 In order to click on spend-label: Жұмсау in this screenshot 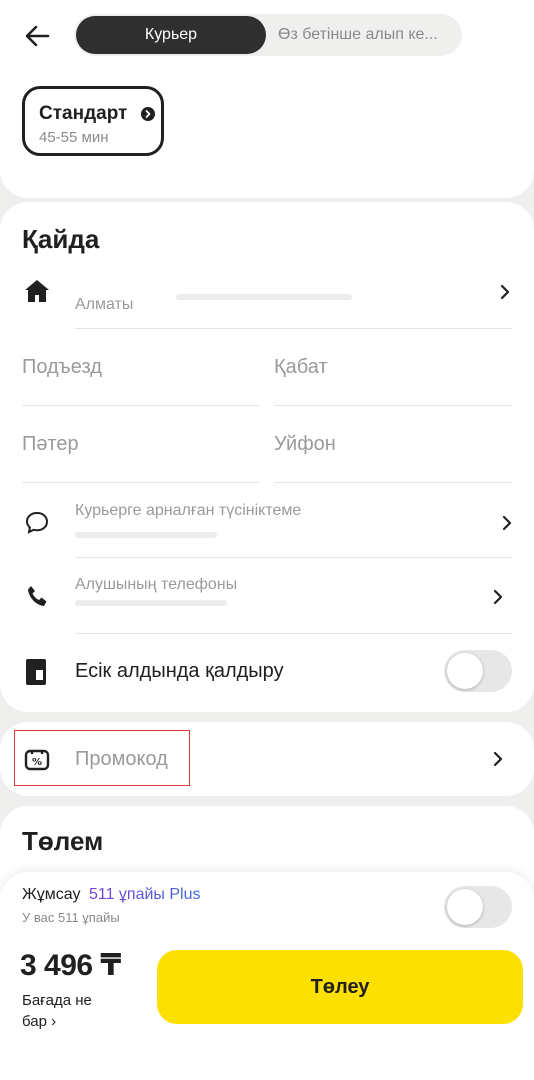, I will do `click(51, 894)`.